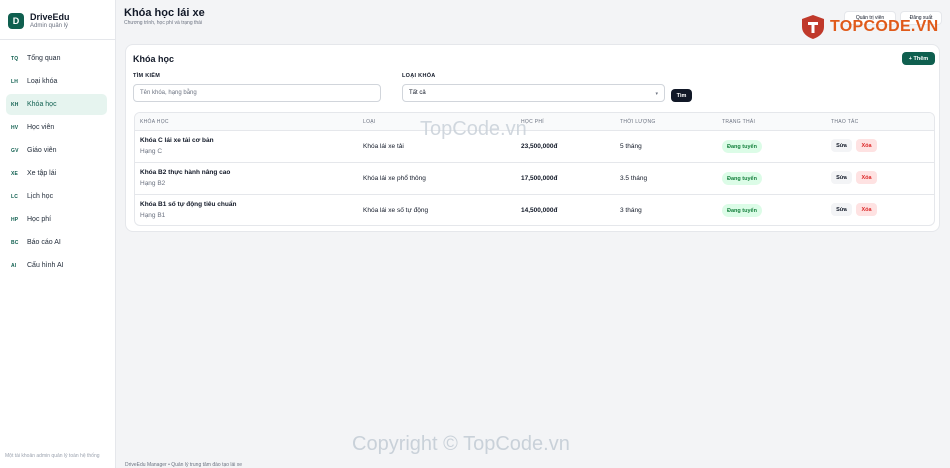 The width and height of the screenshot is (950, 468). What do you see at coordinates (884, 26) in the screenshot?
I see `topcode-logo-text: TOPCODE.VN` at bounding box center [884, 26].